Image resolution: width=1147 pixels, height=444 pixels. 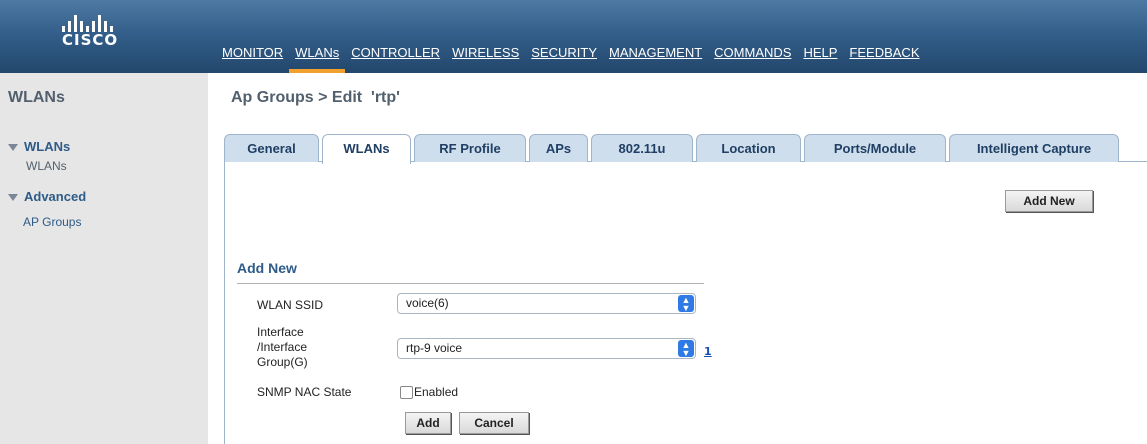 What do you see at coordinates (290, 305) in the screenshot?
I see `wlan-ssid-label: WLAN SSID` at bounding box center [290, 305].